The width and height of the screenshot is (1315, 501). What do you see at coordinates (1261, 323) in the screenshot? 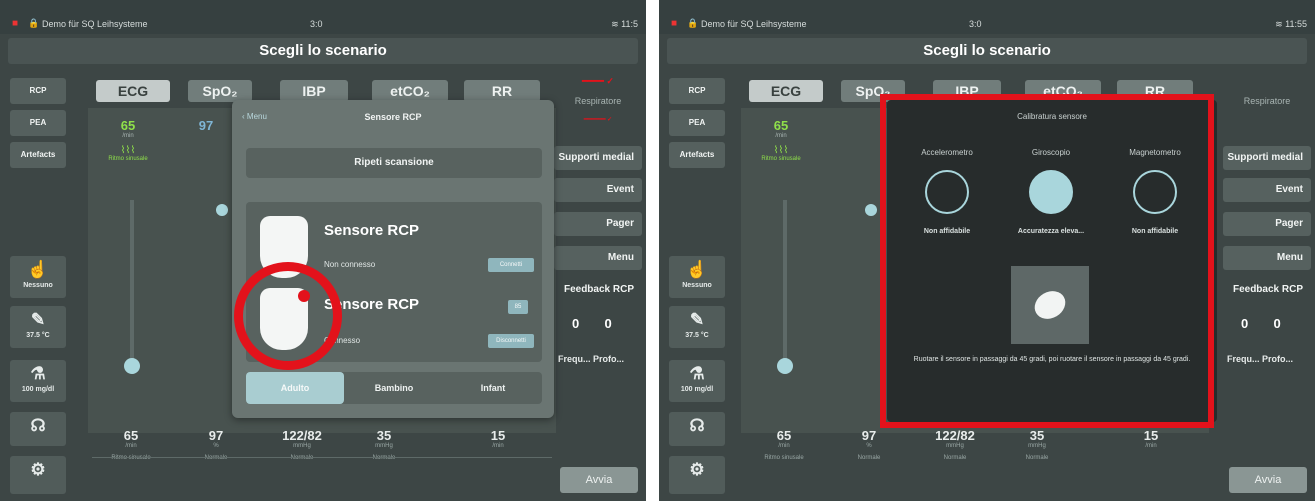
I see `feedback-values: 0 0` at bounding box center [1261, 323].